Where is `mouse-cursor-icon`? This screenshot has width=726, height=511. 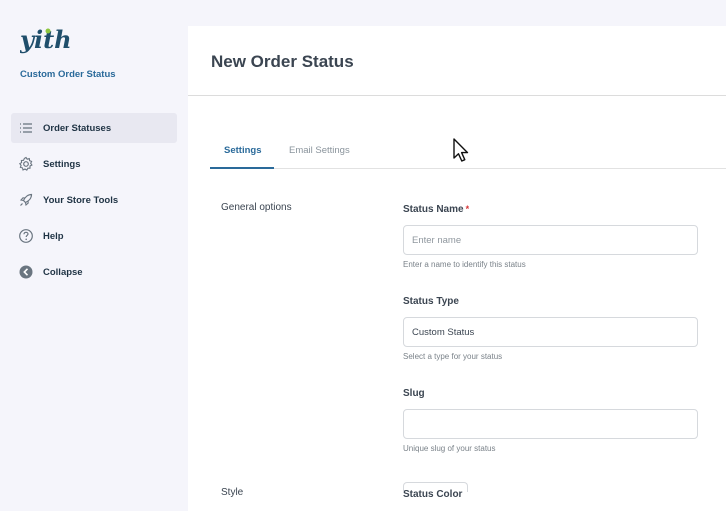
mouse-cursor-icon is located at coordinates (461, 150).